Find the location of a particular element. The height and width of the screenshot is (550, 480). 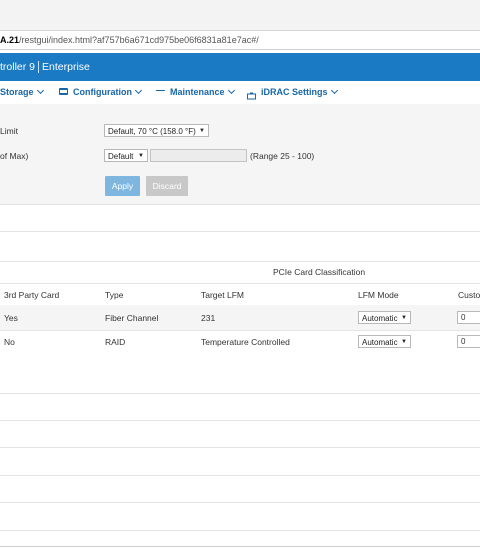

cell-third-party: No is located at coordinates (9, 342).